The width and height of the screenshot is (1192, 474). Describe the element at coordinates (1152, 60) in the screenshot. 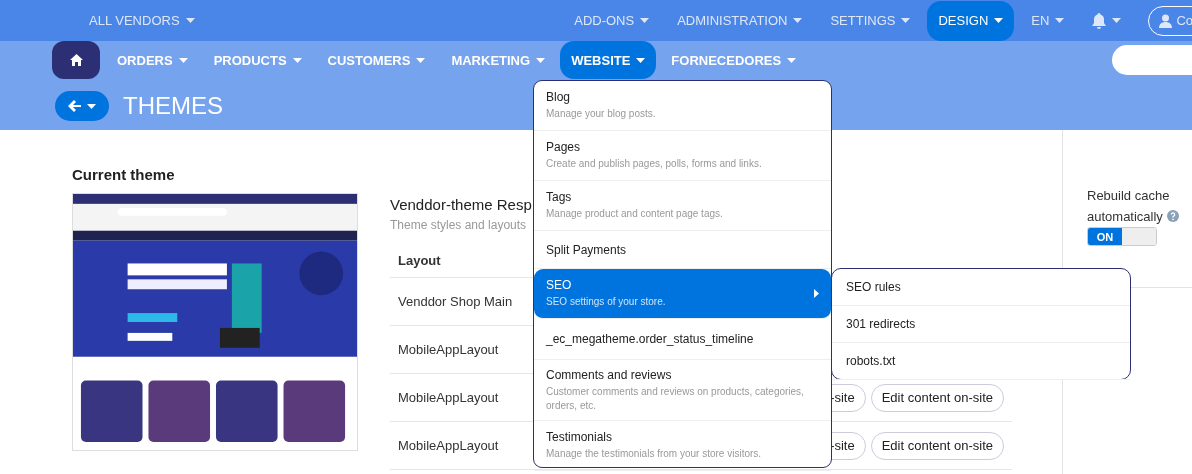

I see `search-field` at that location.